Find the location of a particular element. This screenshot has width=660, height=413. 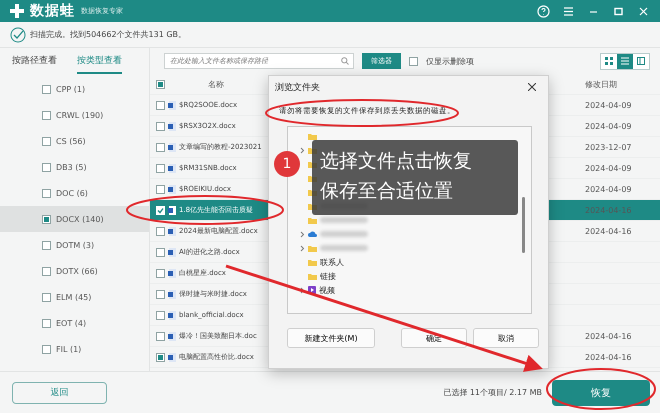

deleted-only-label: 仅显示删除项 is located at coordinates (450, 61).